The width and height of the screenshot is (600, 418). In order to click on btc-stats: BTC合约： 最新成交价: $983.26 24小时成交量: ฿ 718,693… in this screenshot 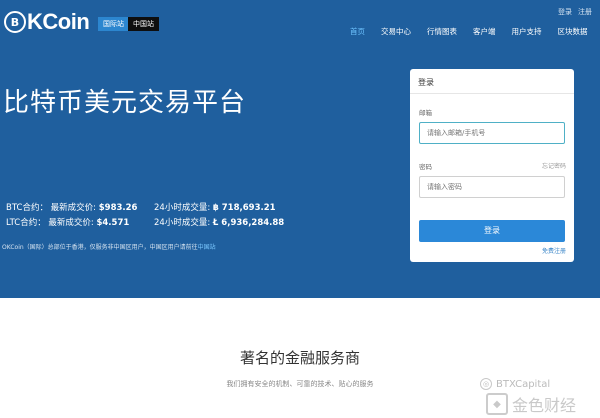, I will do `click(141, 207)`.